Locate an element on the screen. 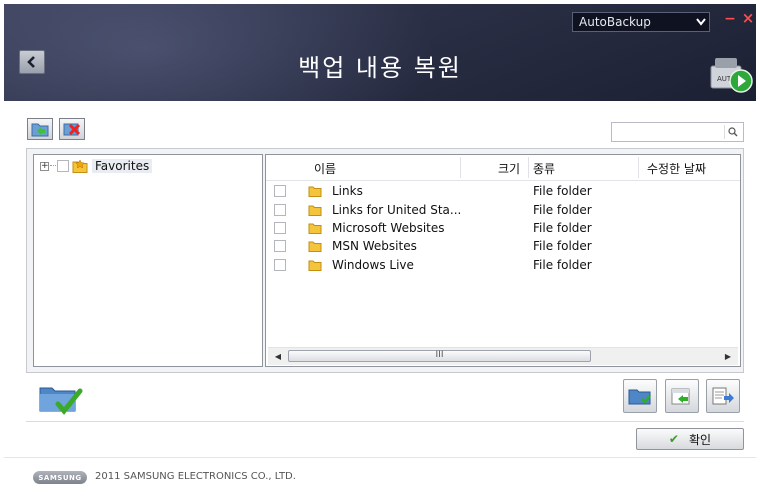 This screenshot has width=760, height=500. open-folder-button is located at coordinates (640, 396).